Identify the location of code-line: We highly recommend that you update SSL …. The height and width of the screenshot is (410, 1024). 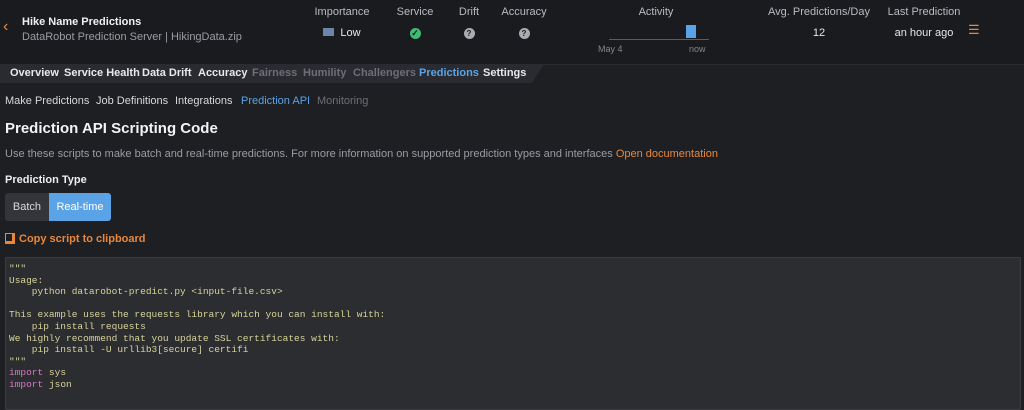
(174, 338).